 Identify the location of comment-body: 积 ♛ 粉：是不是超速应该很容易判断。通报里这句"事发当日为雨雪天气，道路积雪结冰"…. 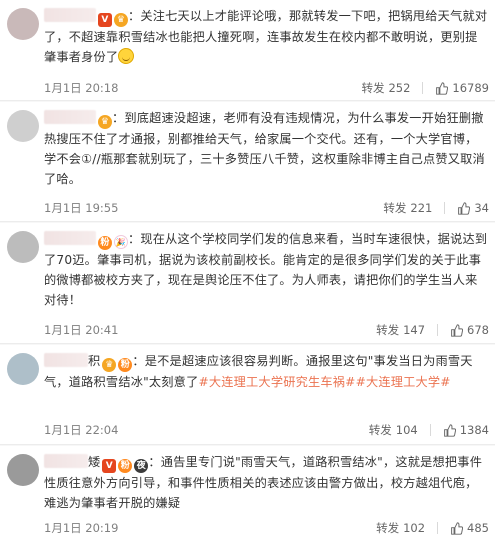
(266, 371).